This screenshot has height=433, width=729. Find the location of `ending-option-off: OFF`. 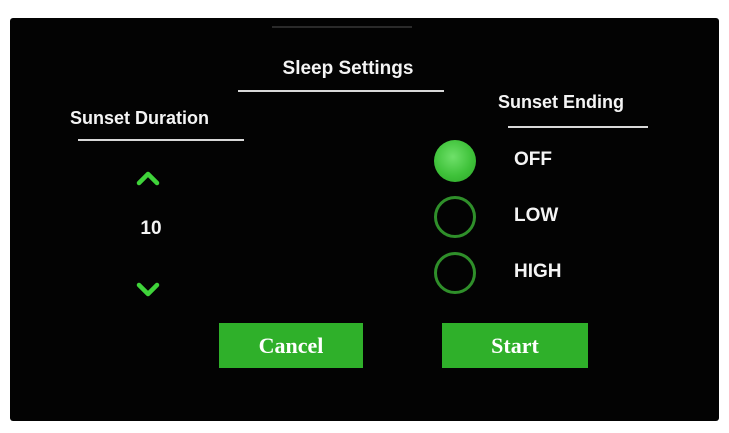

ending-option-off: OFF is located at coordinates (564, 164).